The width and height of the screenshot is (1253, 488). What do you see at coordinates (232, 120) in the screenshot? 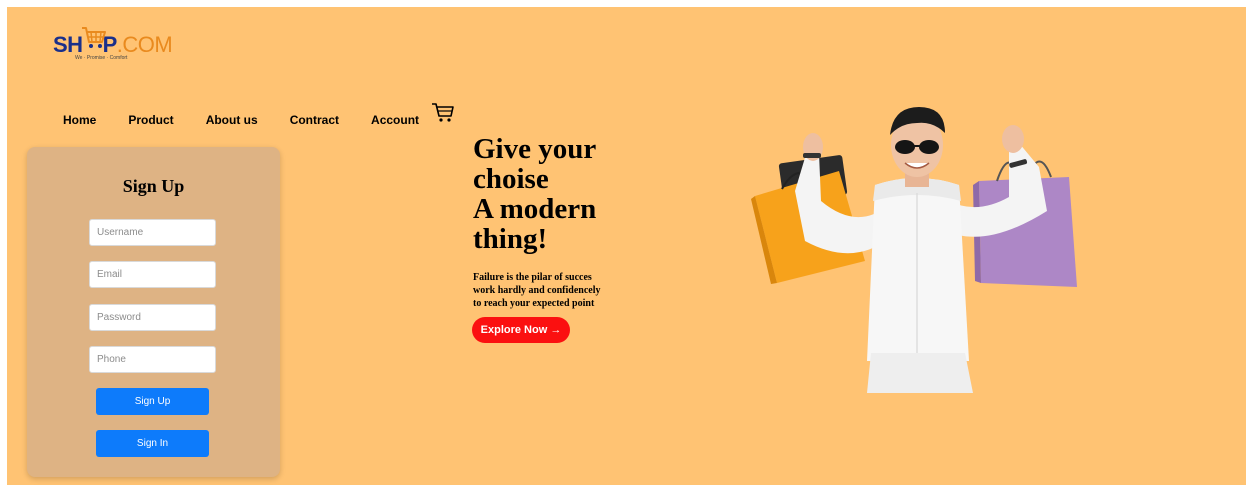
I see `nav-about-us: About us` at bounding box center [232, 120].